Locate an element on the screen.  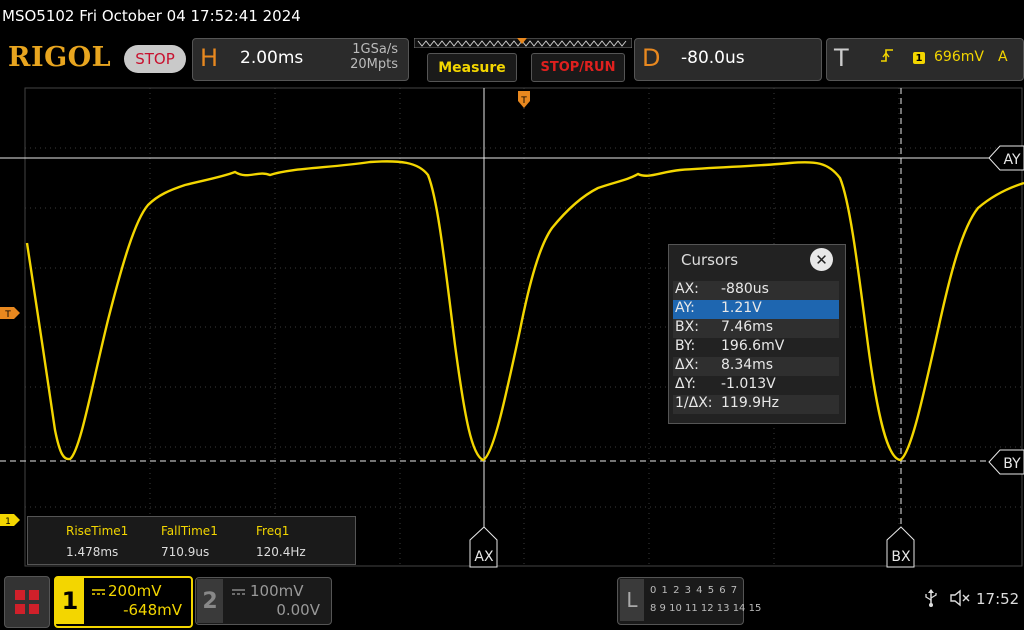
timebase-value: 2.00ms is located at coordinates (272, 58).